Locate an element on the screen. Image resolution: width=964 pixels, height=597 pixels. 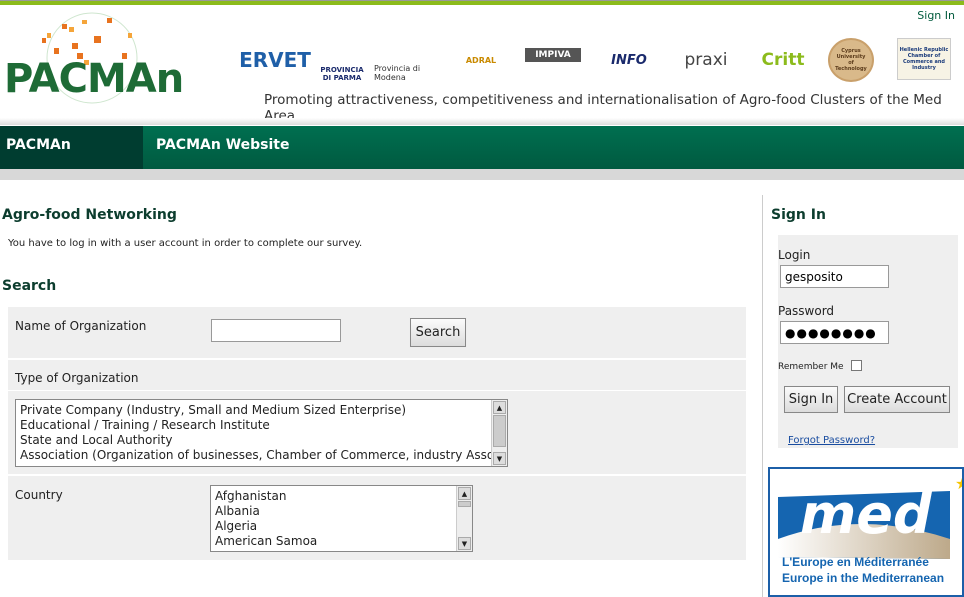
remember-me-checkbox is located at coordinates (856, 365).